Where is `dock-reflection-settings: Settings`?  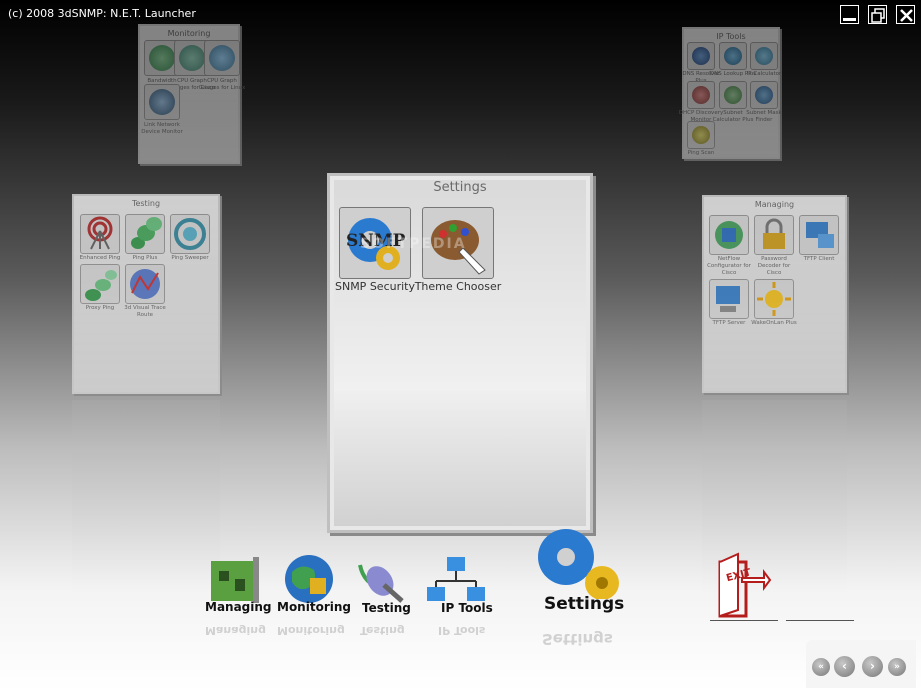 dock-reflection-settings: Settings is located at coordinates (577, 639).